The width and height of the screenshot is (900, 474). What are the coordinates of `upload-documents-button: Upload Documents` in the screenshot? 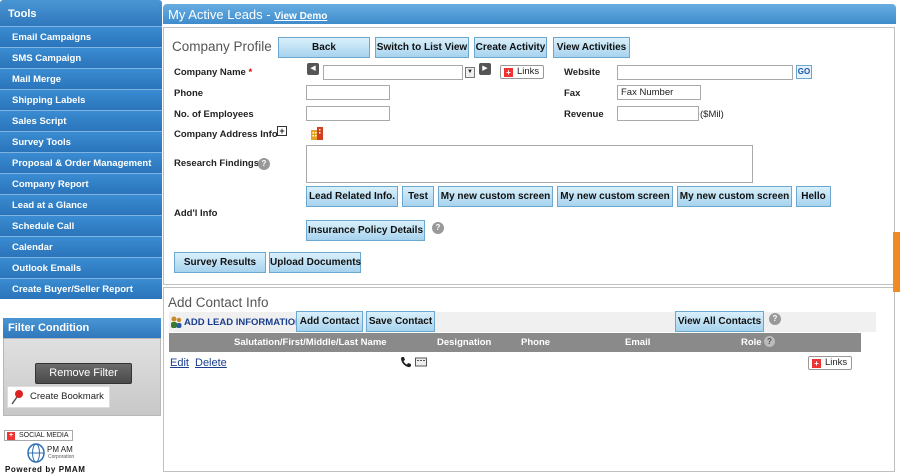 It's located at (315, 262).